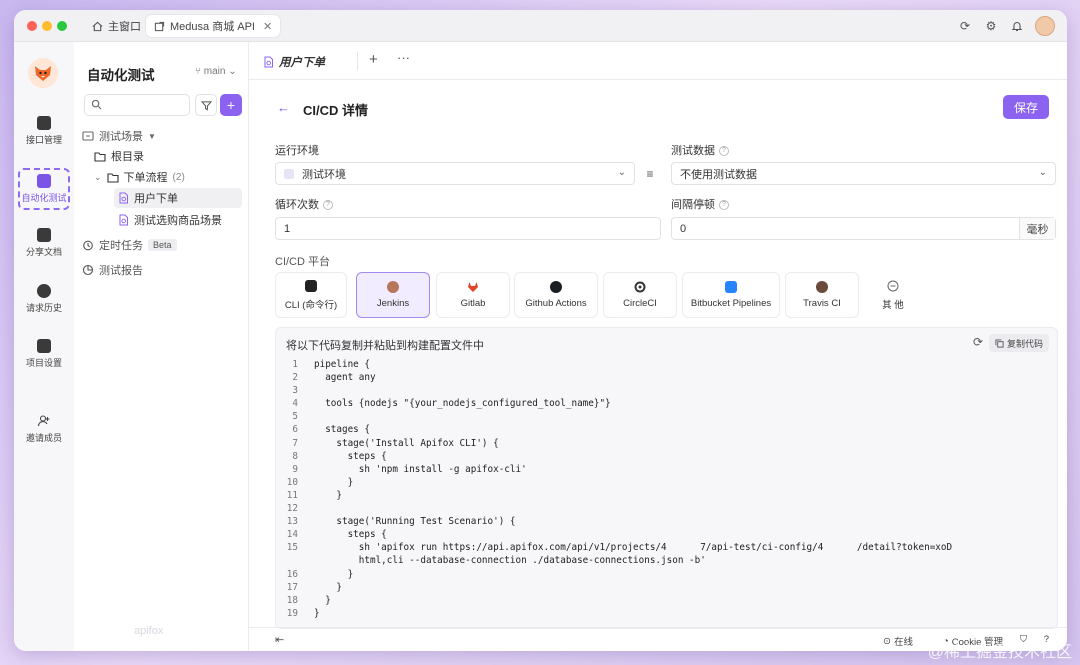 The image size is (1080, 665). I want to click on interval-unit: 毫秒, so click(1037, 228).